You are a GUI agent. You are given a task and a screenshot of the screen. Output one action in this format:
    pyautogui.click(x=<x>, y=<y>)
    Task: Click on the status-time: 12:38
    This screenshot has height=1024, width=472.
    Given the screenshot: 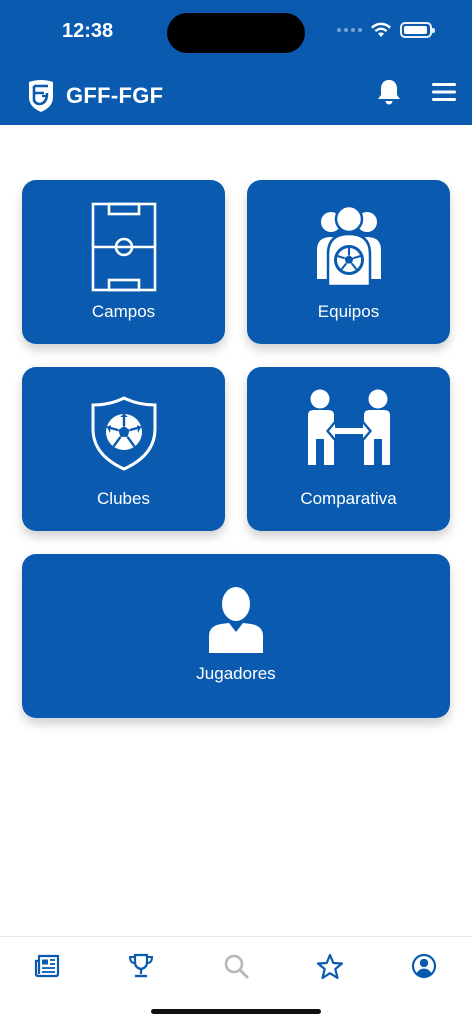 What is the action you would take?
    pyautogui.click(x=88, y=31)
    